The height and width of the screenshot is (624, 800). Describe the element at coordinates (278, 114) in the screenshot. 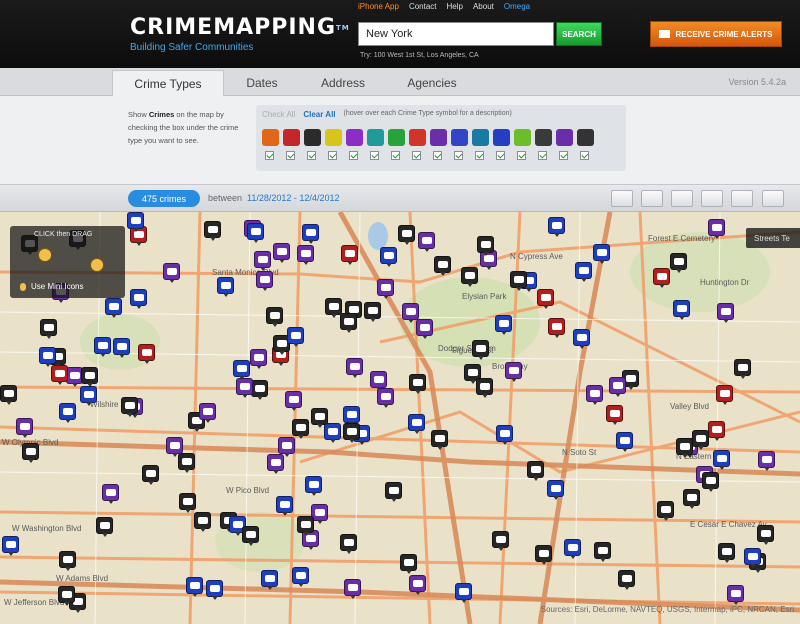

I see `check-all-link: Check All` at that location.